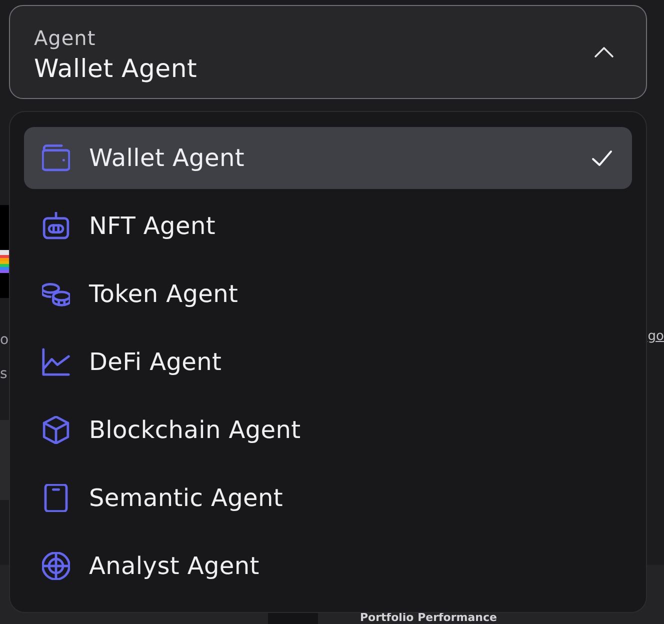  Describe the element at coordinates (656, 337) in the screenshot. I see `link: go` at that location.